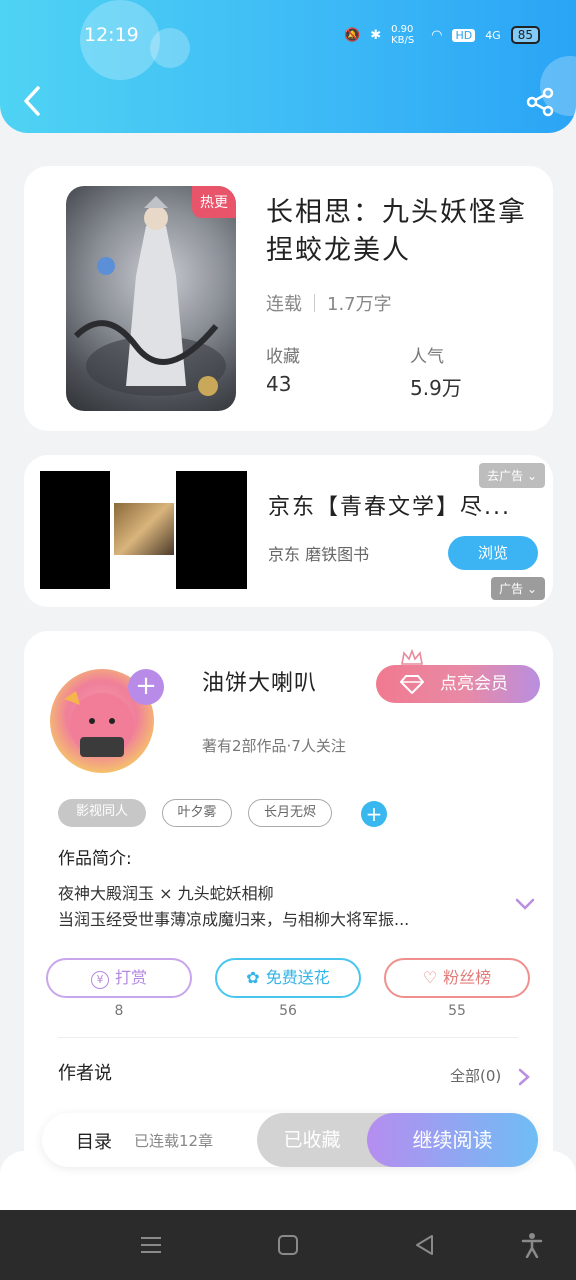  I want to click on ad-poster, so click(144, 529).